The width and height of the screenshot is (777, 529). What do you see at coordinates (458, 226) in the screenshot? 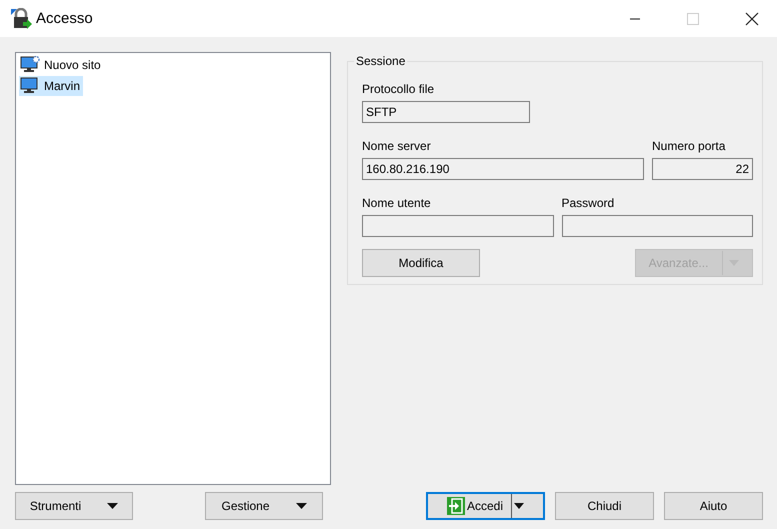
I see `username-field` at bounding box center [458, 226].